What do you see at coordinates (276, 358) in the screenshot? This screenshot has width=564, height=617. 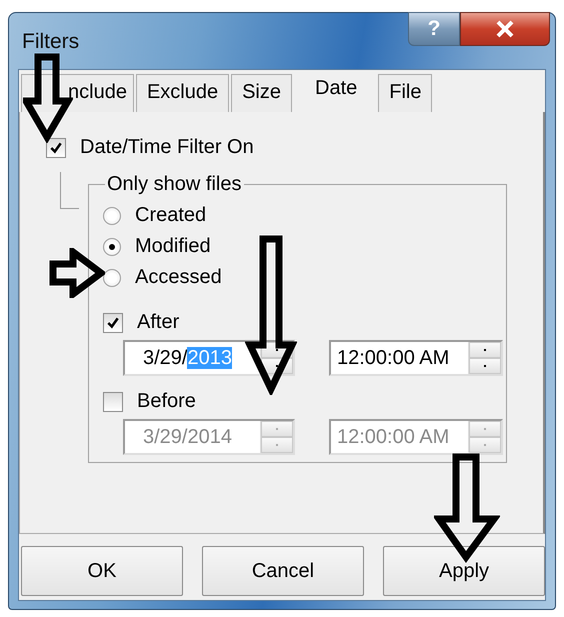 I see `spinner-control` at bounding box center [276, 358].